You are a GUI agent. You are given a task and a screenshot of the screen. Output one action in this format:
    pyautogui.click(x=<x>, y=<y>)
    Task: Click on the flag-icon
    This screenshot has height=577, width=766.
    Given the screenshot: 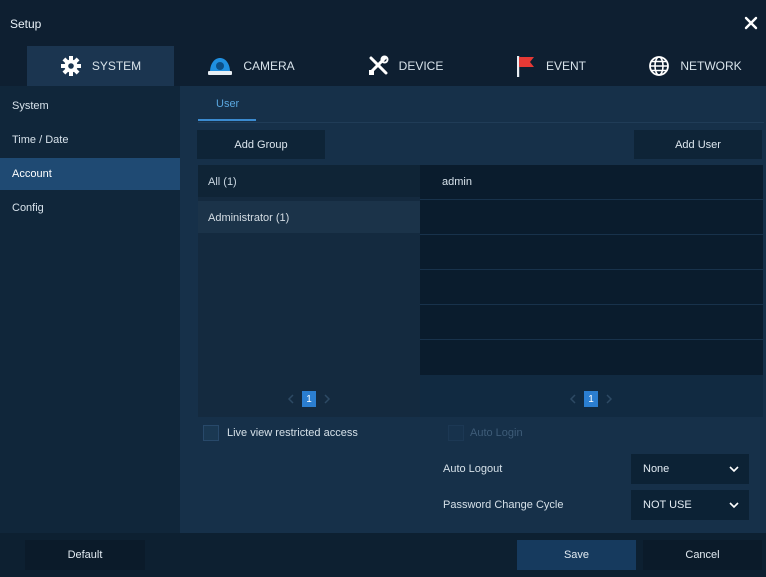 What is the action you would take?
    pyautogui.click(x=525, y=66)
    